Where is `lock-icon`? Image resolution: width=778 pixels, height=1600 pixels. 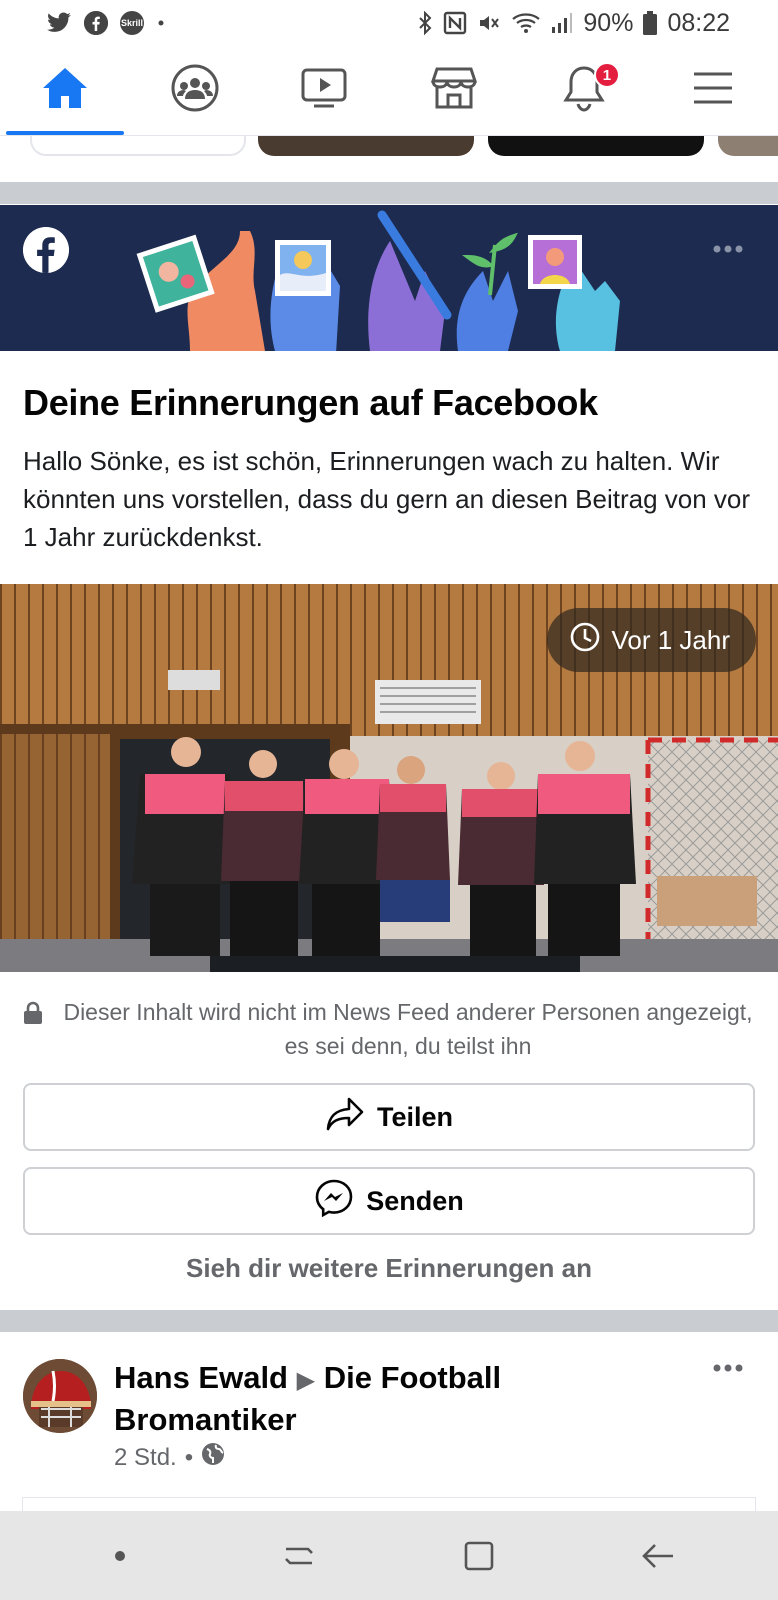
lock-icon is located at coordinates (35, 1032).